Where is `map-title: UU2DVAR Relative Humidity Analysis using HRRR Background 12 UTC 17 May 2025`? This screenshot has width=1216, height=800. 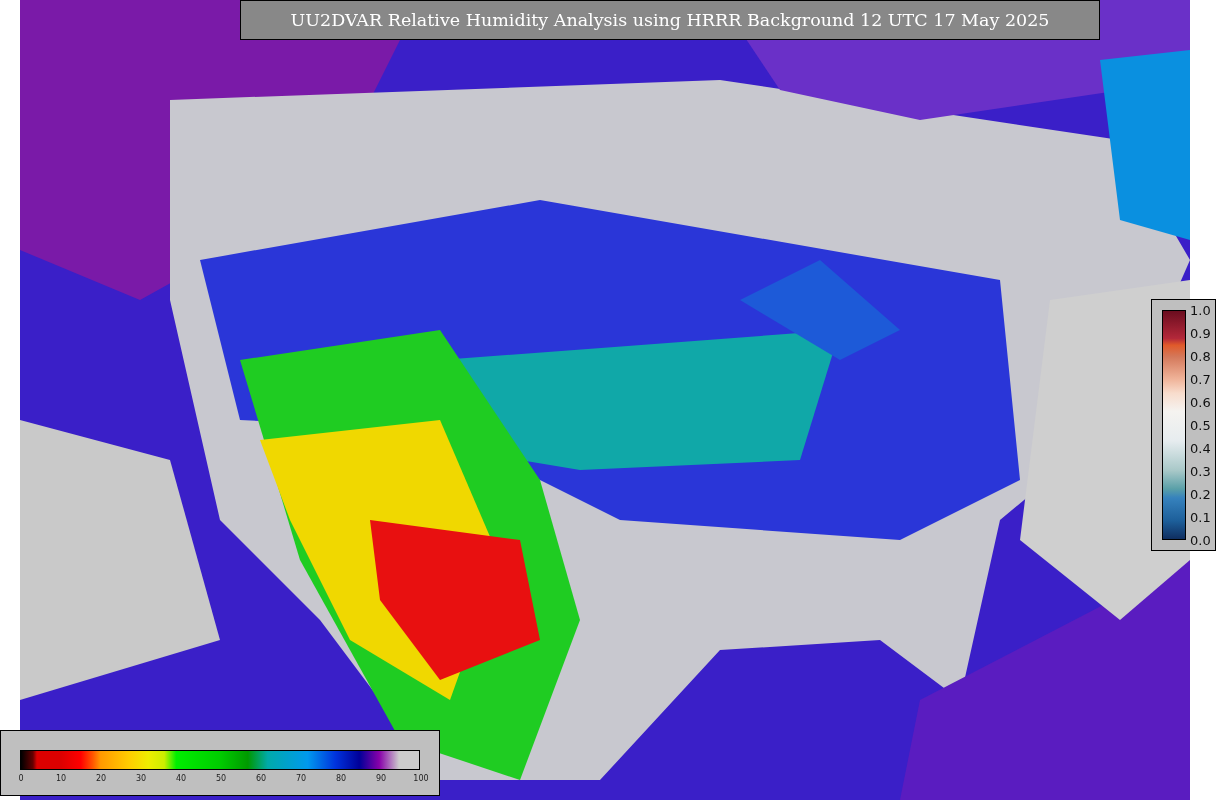 map-title: UU2DVAR Relative Humidity Analysis using HRRR Background 12 UTC 17 May 2025 is located at coordinates (670, 20).